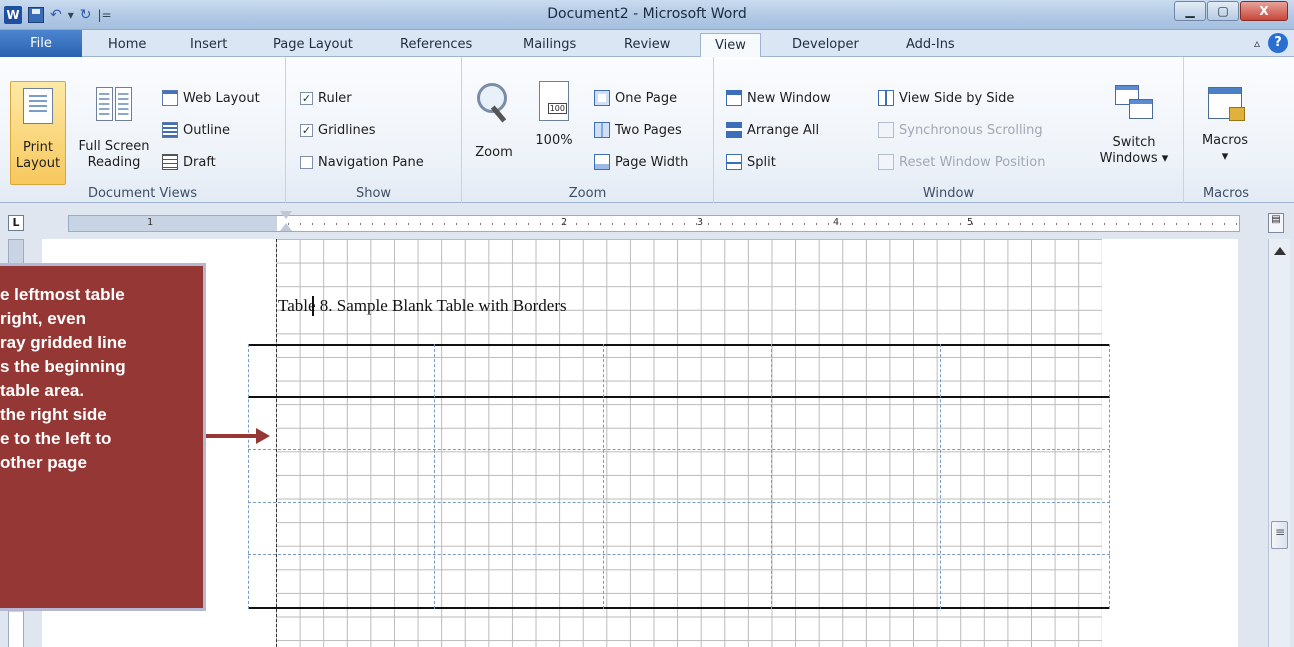 This screenshot has width=1294, height=647. Describe the element at coordinates (189, 162) in the screenshot. I see `draft-button: Draft` at that location.